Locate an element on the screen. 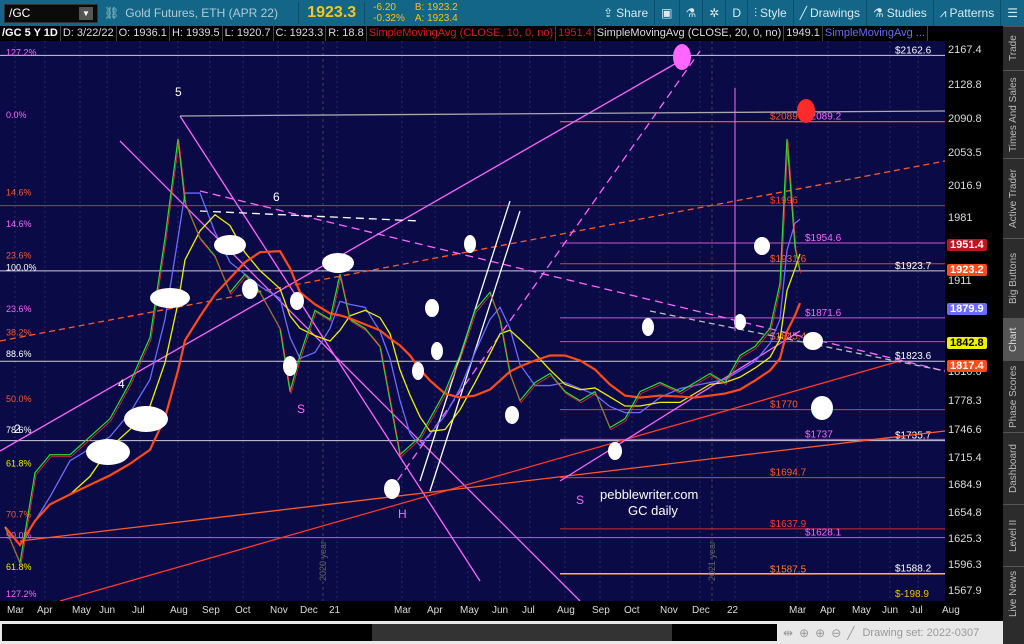 This screenshot has height=644, width=1024. net-change: -6.20 -0.32% is located at coordinates (389, 13).